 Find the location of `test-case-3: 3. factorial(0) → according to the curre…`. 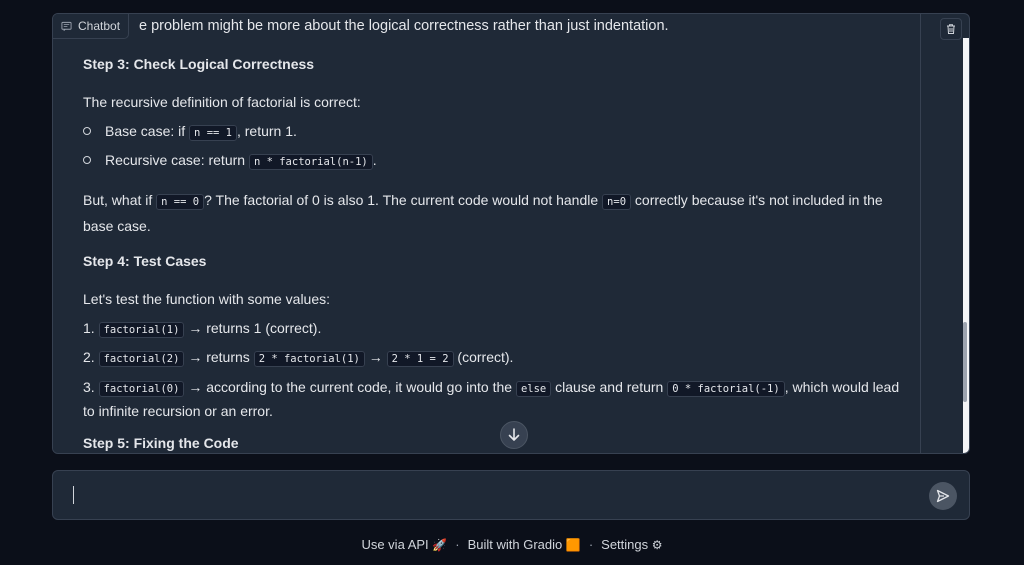

test-case-3: 3. factorial(0) → according to the curre… is located at coordinates (493, 399).